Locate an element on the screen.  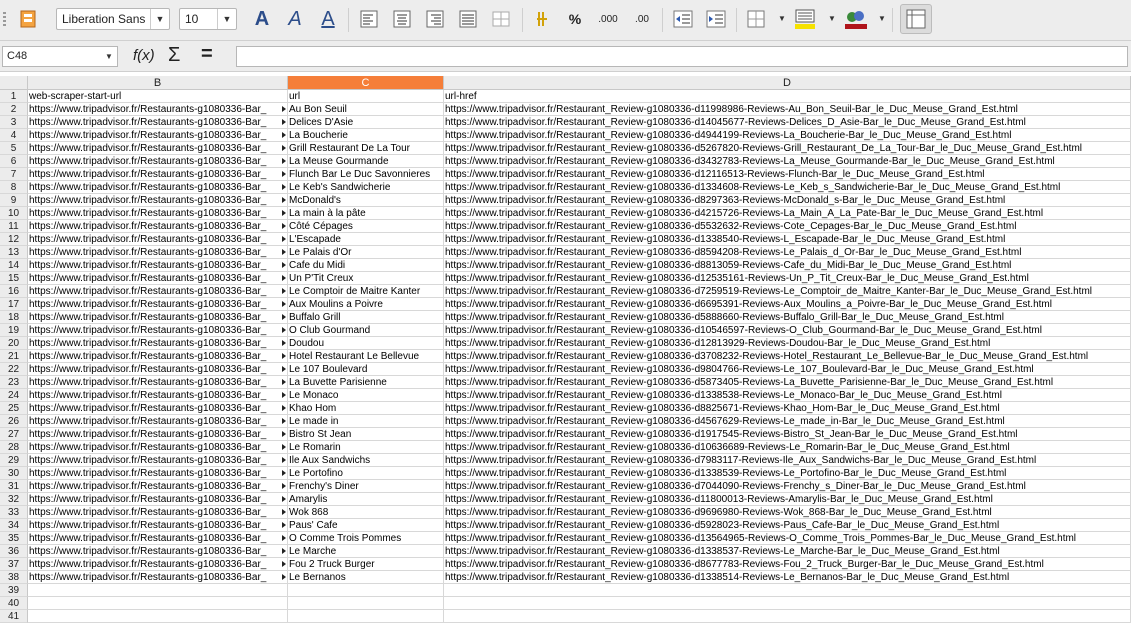
function-wizard-icon: f(x) is located at coordinates (144, 55).